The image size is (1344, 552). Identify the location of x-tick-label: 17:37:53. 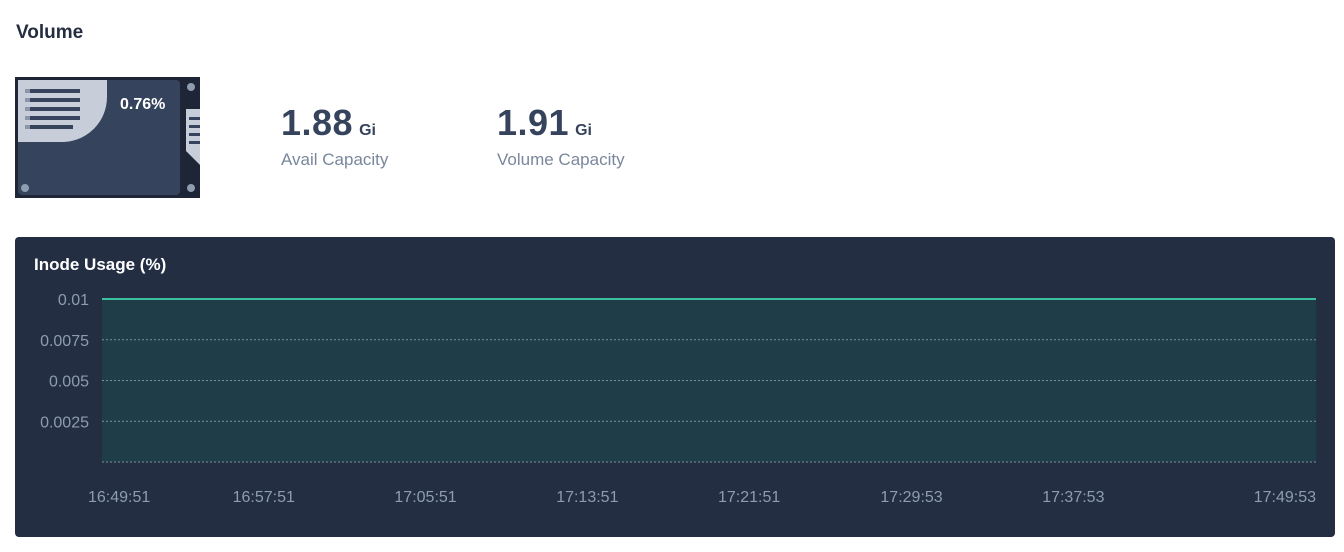
(1073, 497).